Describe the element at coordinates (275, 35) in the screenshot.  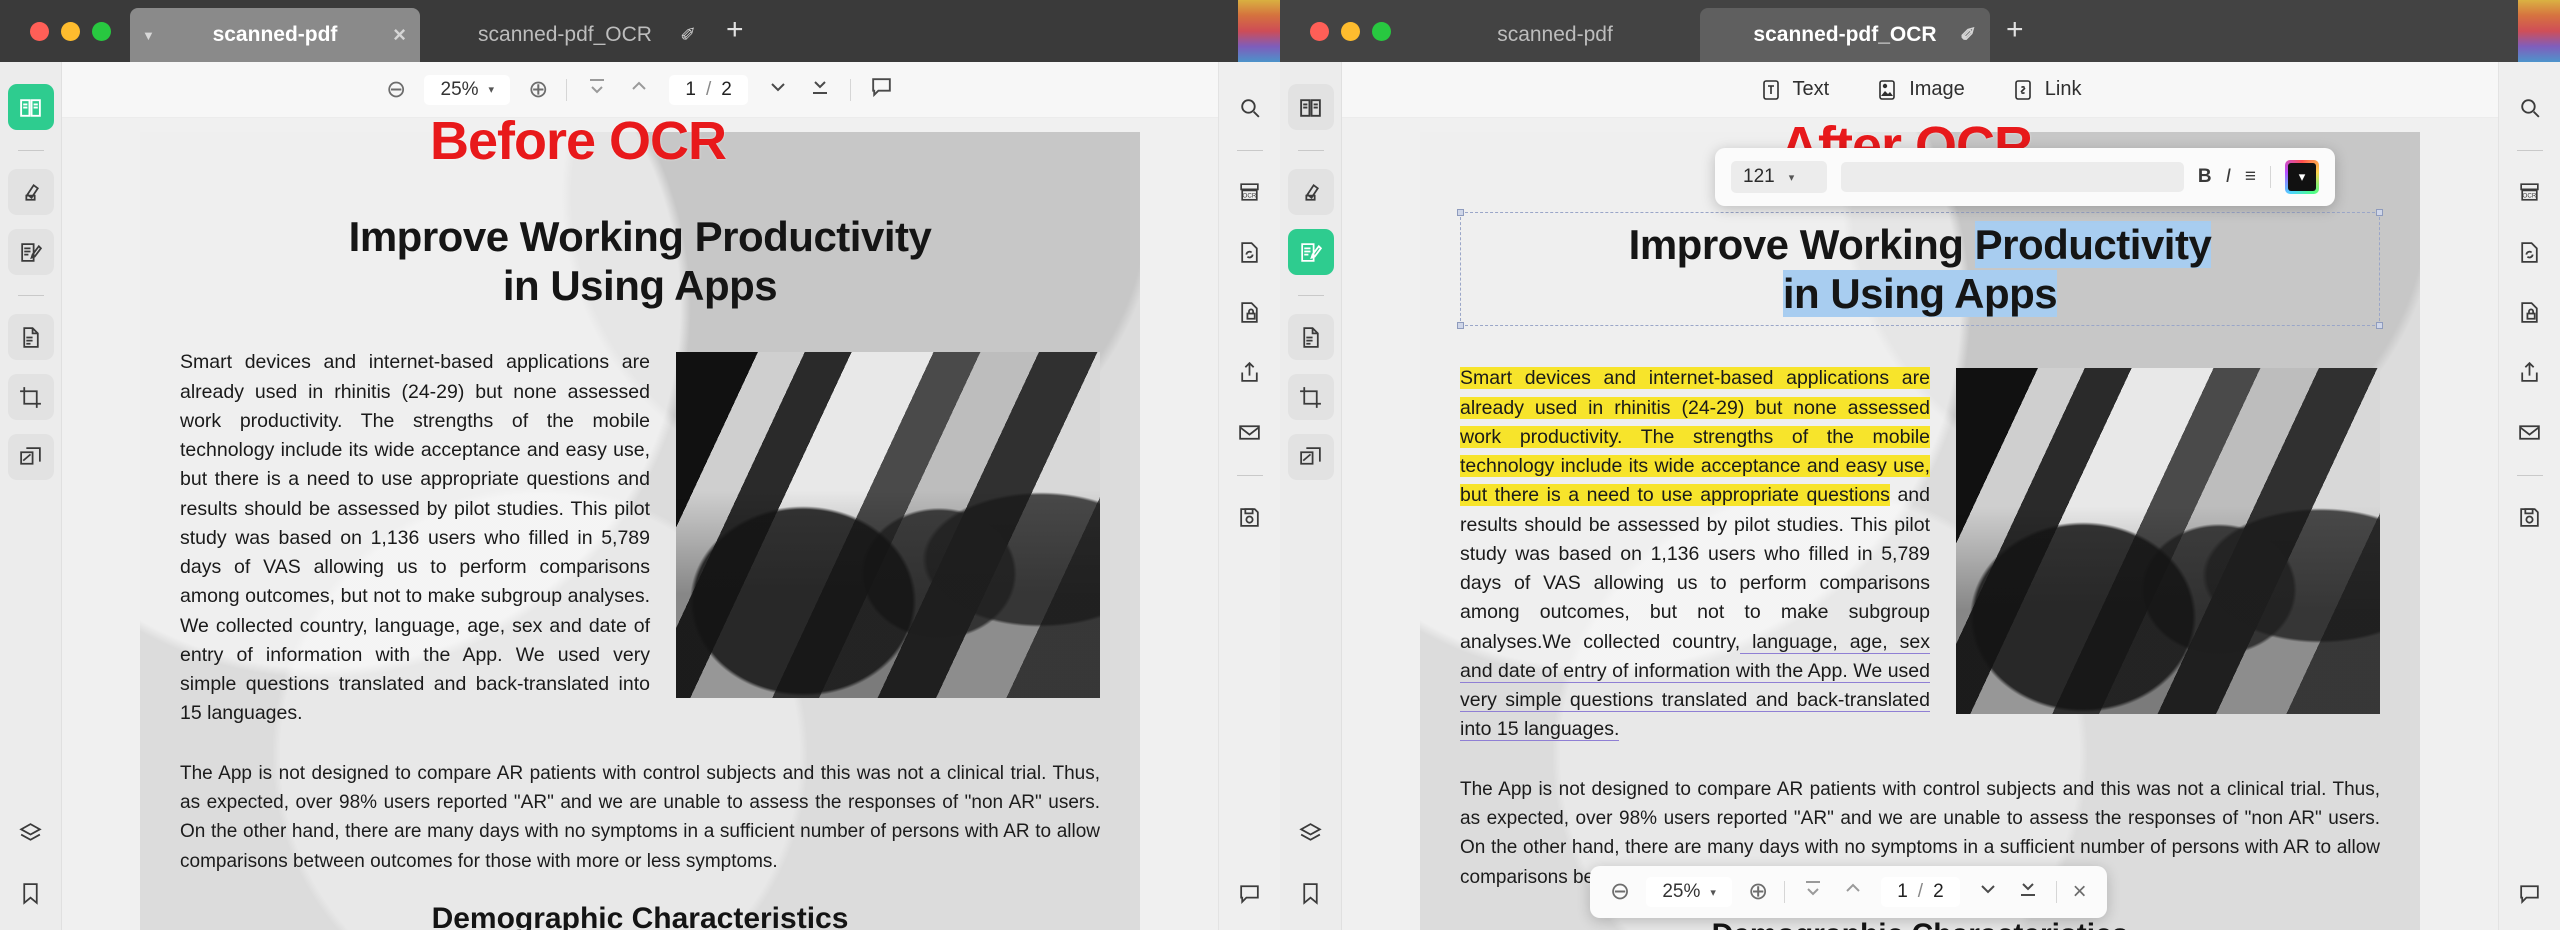
I see `tab-scanned-pdf: ▼ scanned-pdf ×` at that location.